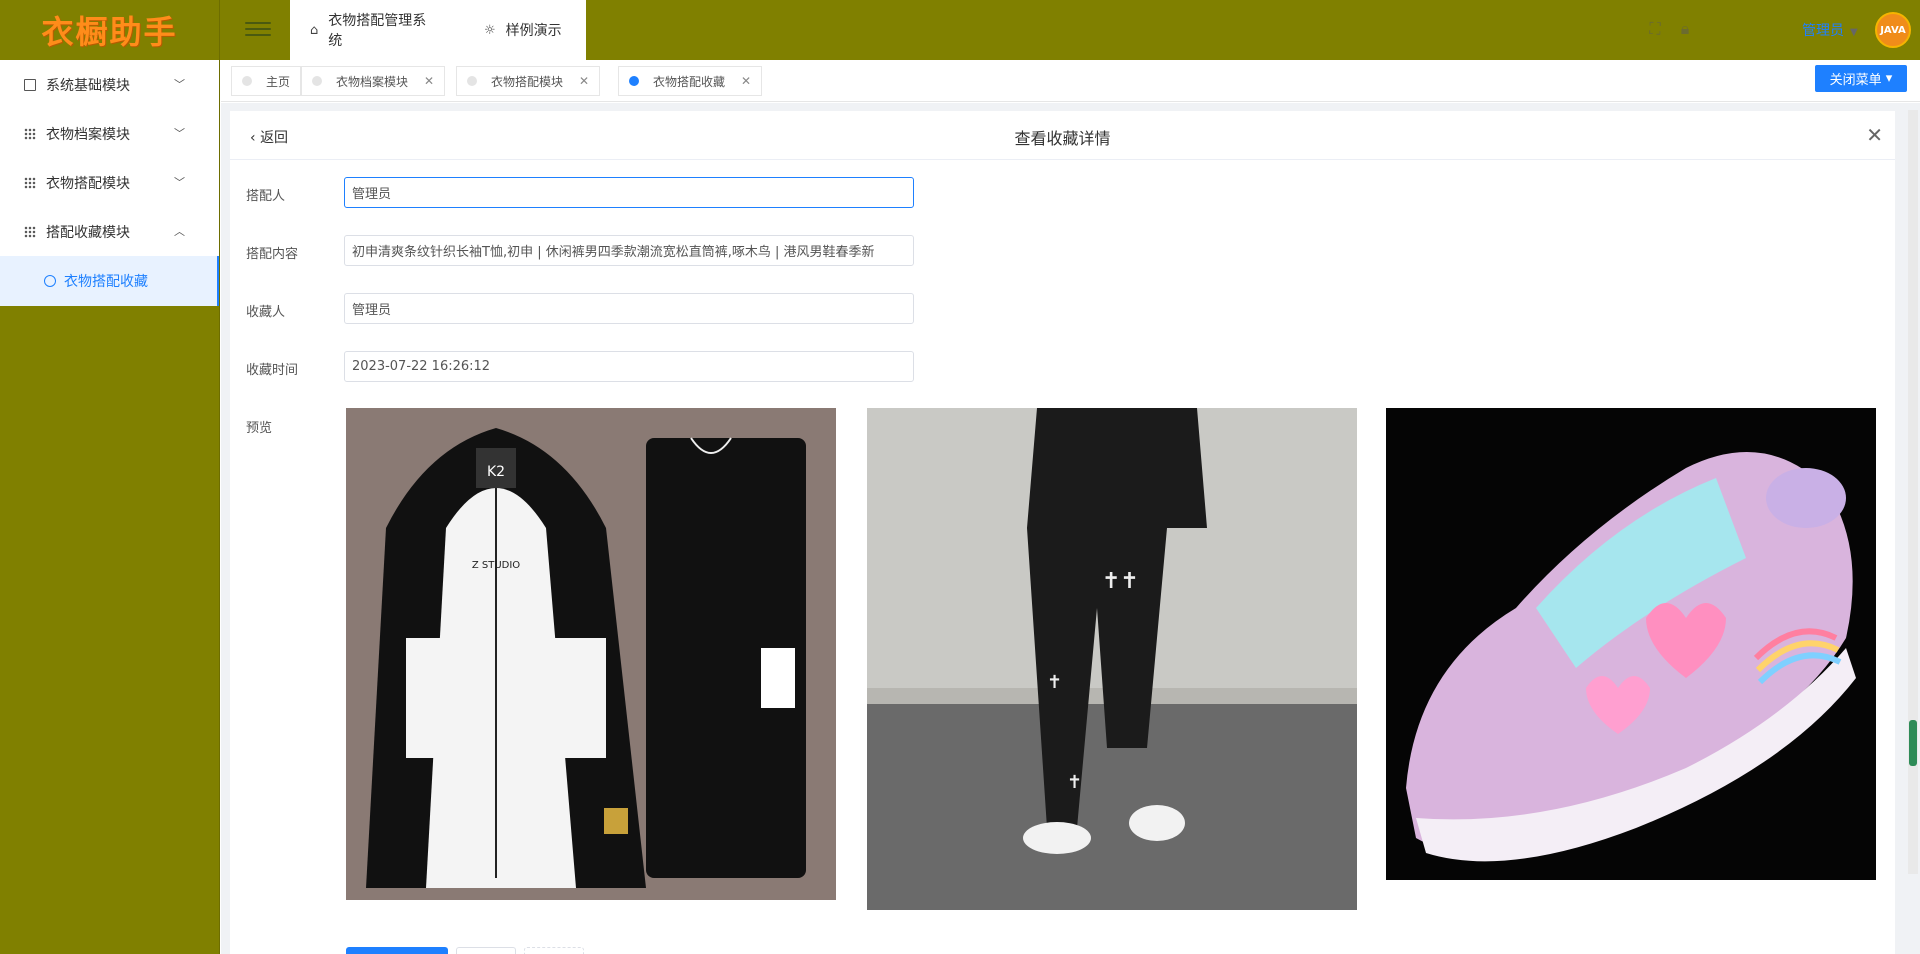 This screenshot has width=1920, height=954. Describe the element at coordinates (1631, 644) in the screenshot. I see `preview-image-sneaker` at that location.